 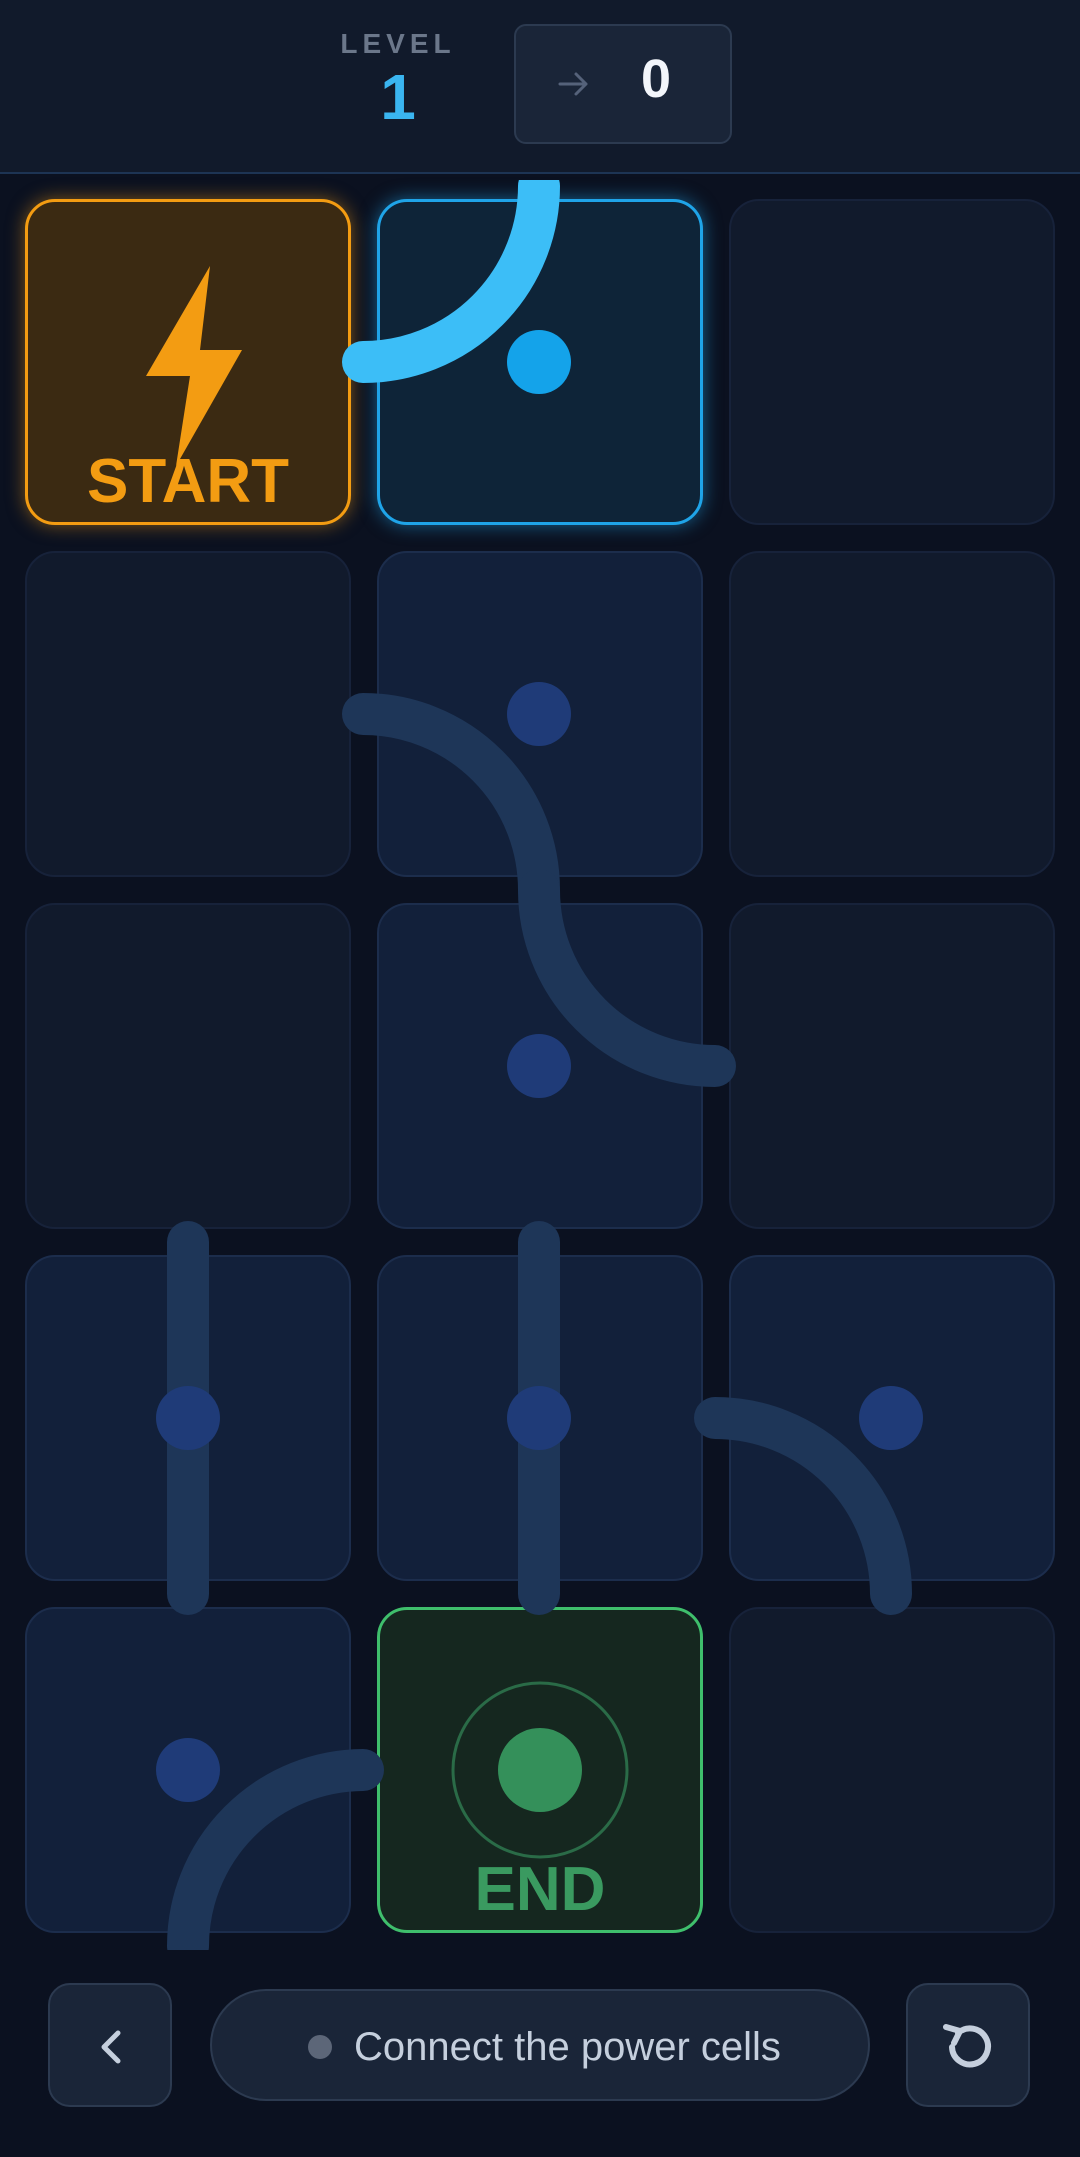 I want to click on level-label: LEVEL, so click(x=398, y=43).